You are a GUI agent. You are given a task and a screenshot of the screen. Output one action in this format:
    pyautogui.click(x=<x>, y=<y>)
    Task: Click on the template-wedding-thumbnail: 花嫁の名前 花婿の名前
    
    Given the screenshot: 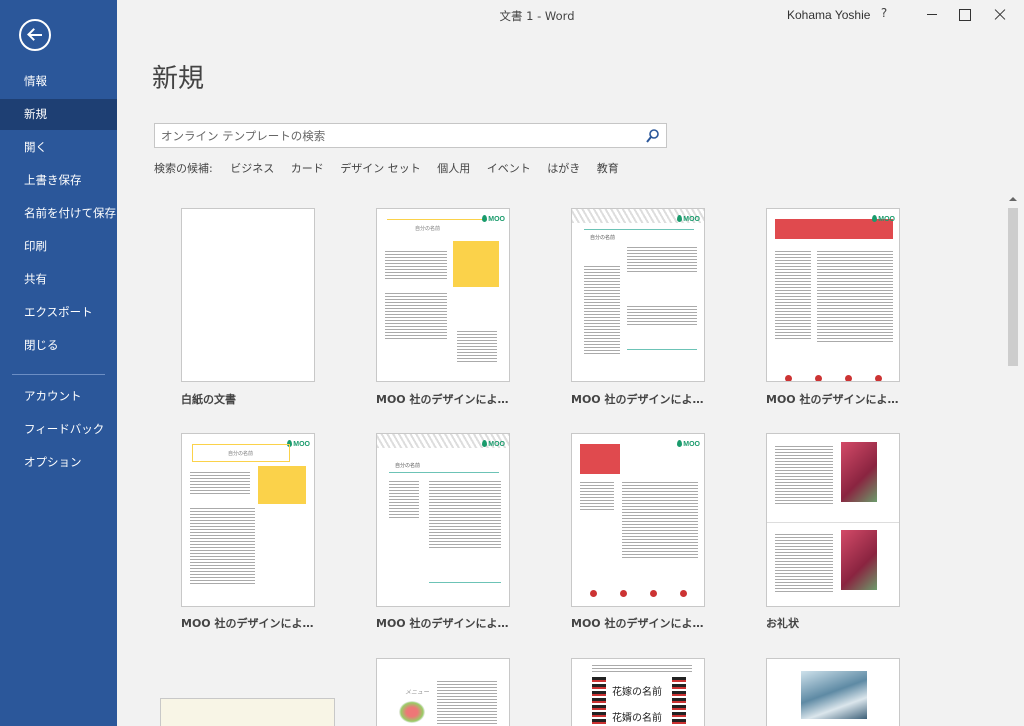 What is the action you would take?
    pyautogui.click(x=638, y=692)
    